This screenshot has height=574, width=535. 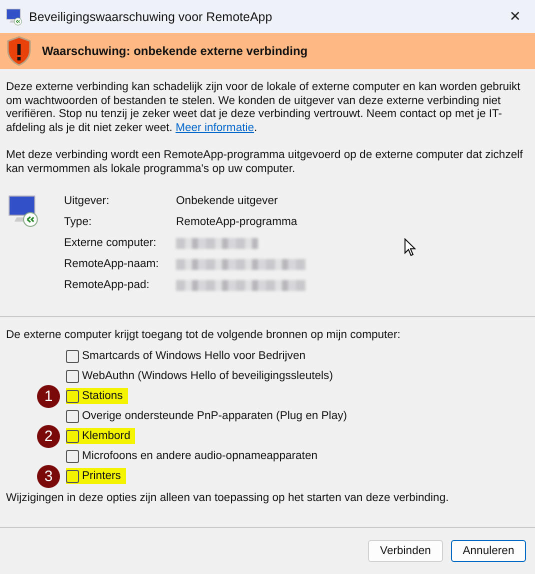 What do you see at coordinates (78, 222) in the screenshot?
I see `detail-label: Type:` at bounding box center [78, 222].